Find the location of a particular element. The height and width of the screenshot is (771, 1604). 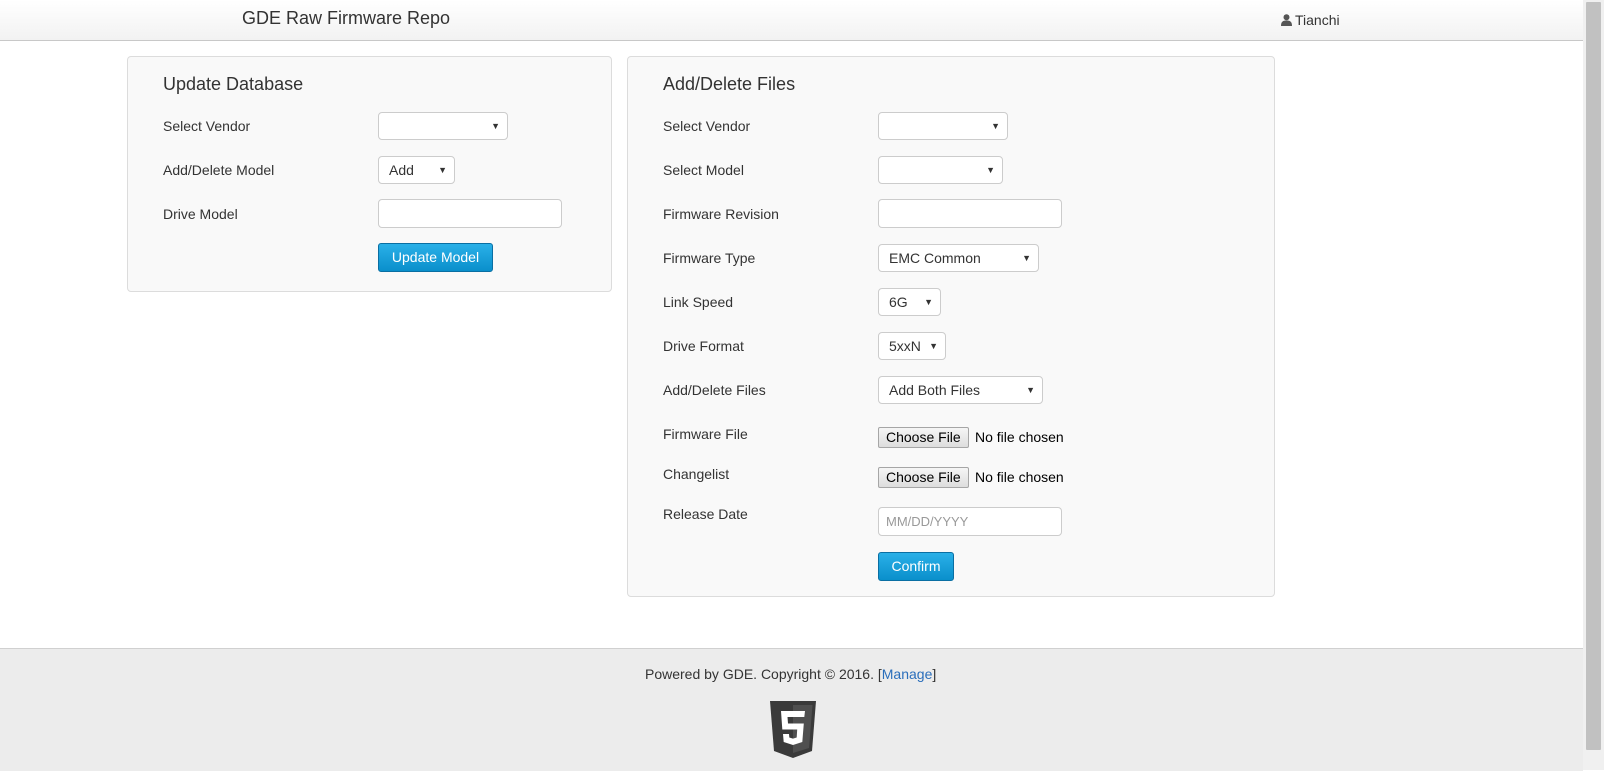

add-delete-files-title: Add/Delete Files is located at coordinates (729, 84).